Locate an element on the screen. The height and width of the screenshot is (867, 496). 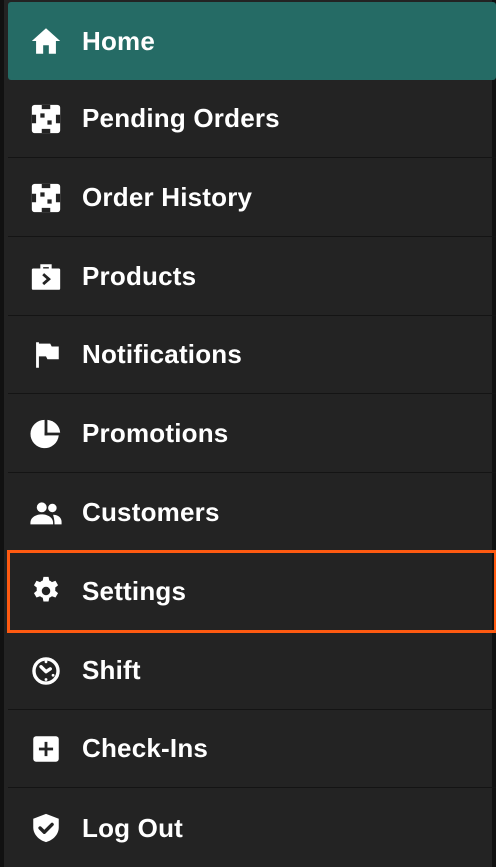
gear-icon is located at coordinates (46, 591).